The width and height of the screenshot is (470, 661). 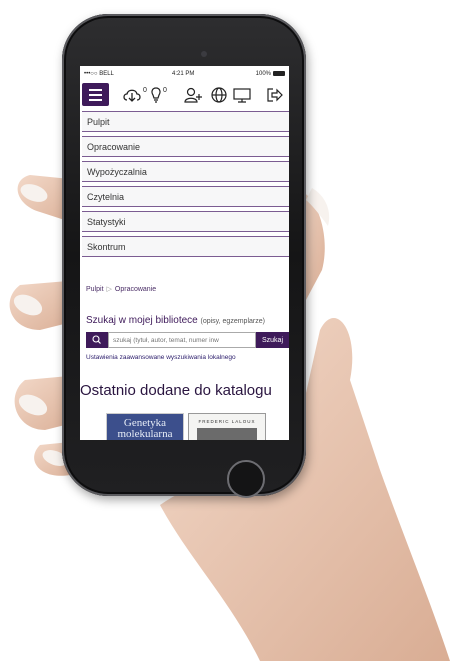 What do you see at coordinates (227, 434) in the screenshot?
I see `book-cover-image` at bounding box center [227, 434].